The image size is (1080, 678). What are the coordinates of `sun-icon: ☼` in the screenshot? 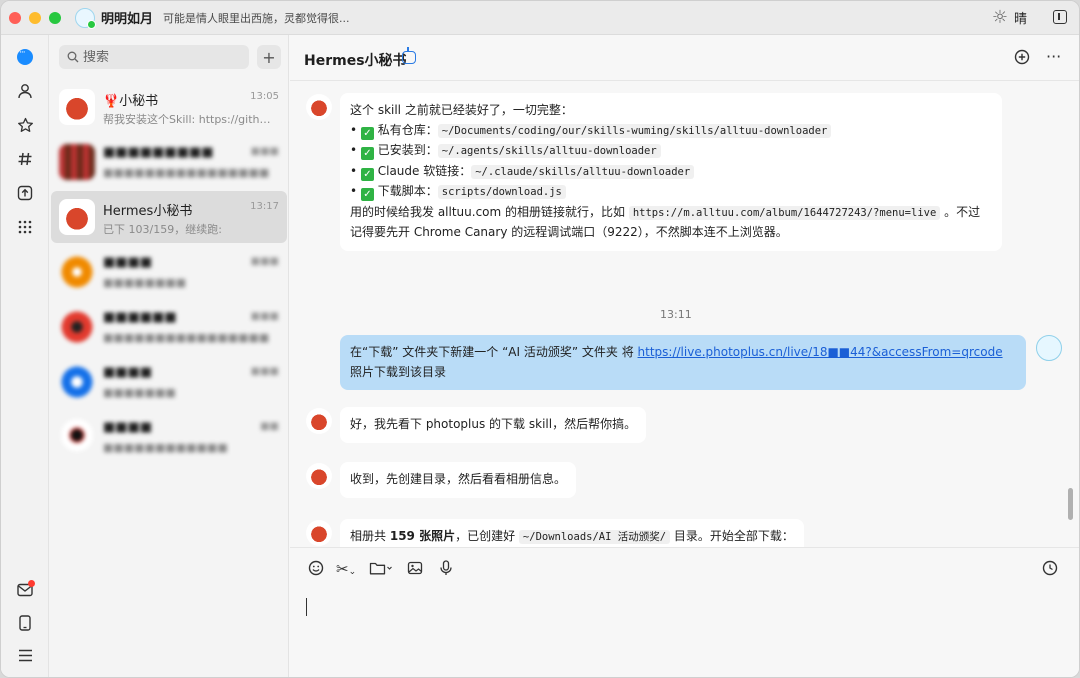 It's located at (999, 17).